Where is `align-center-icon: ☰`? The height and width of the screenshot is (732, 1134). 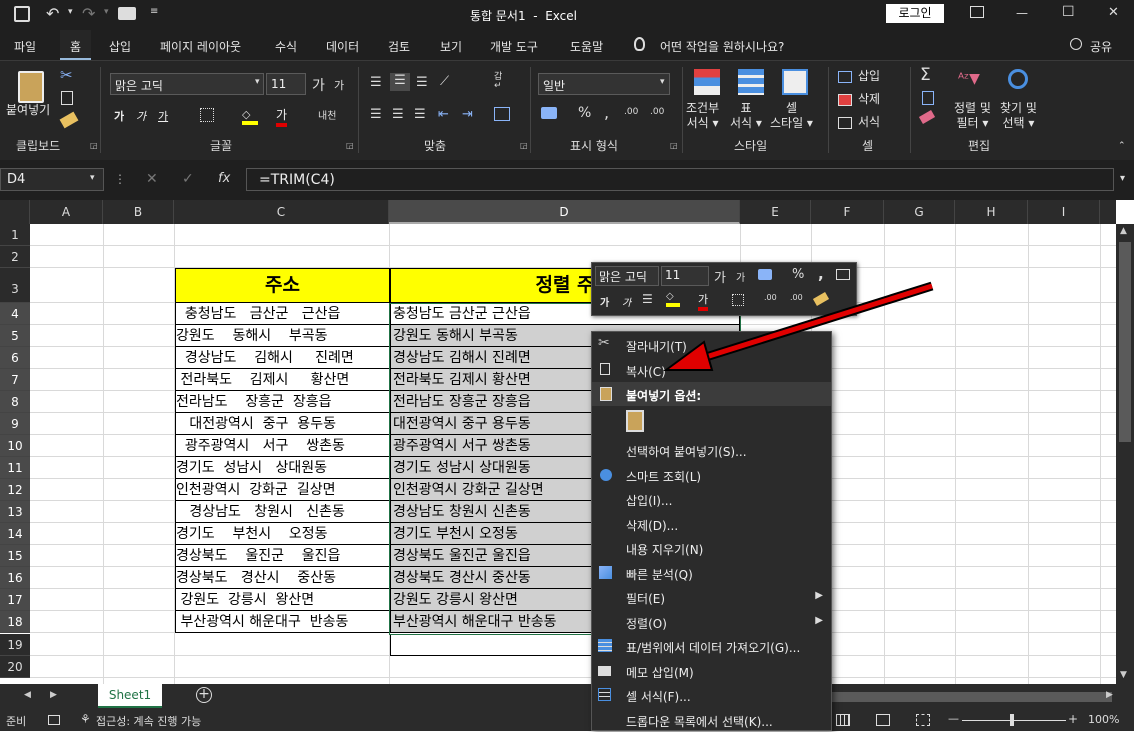 align-center-icon: ☰ is located at coordinates (398, 114).